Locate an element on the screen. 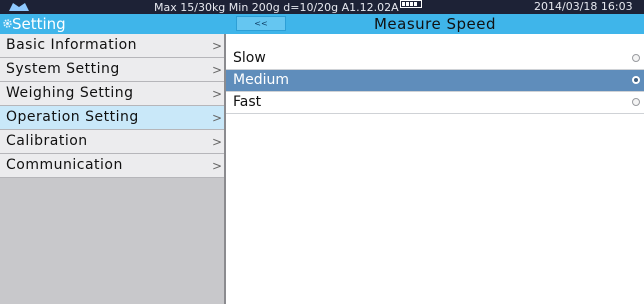 This screenshot has height=304, width=644. panel-header: Measure Speed << is located at coordinates (435, 24).